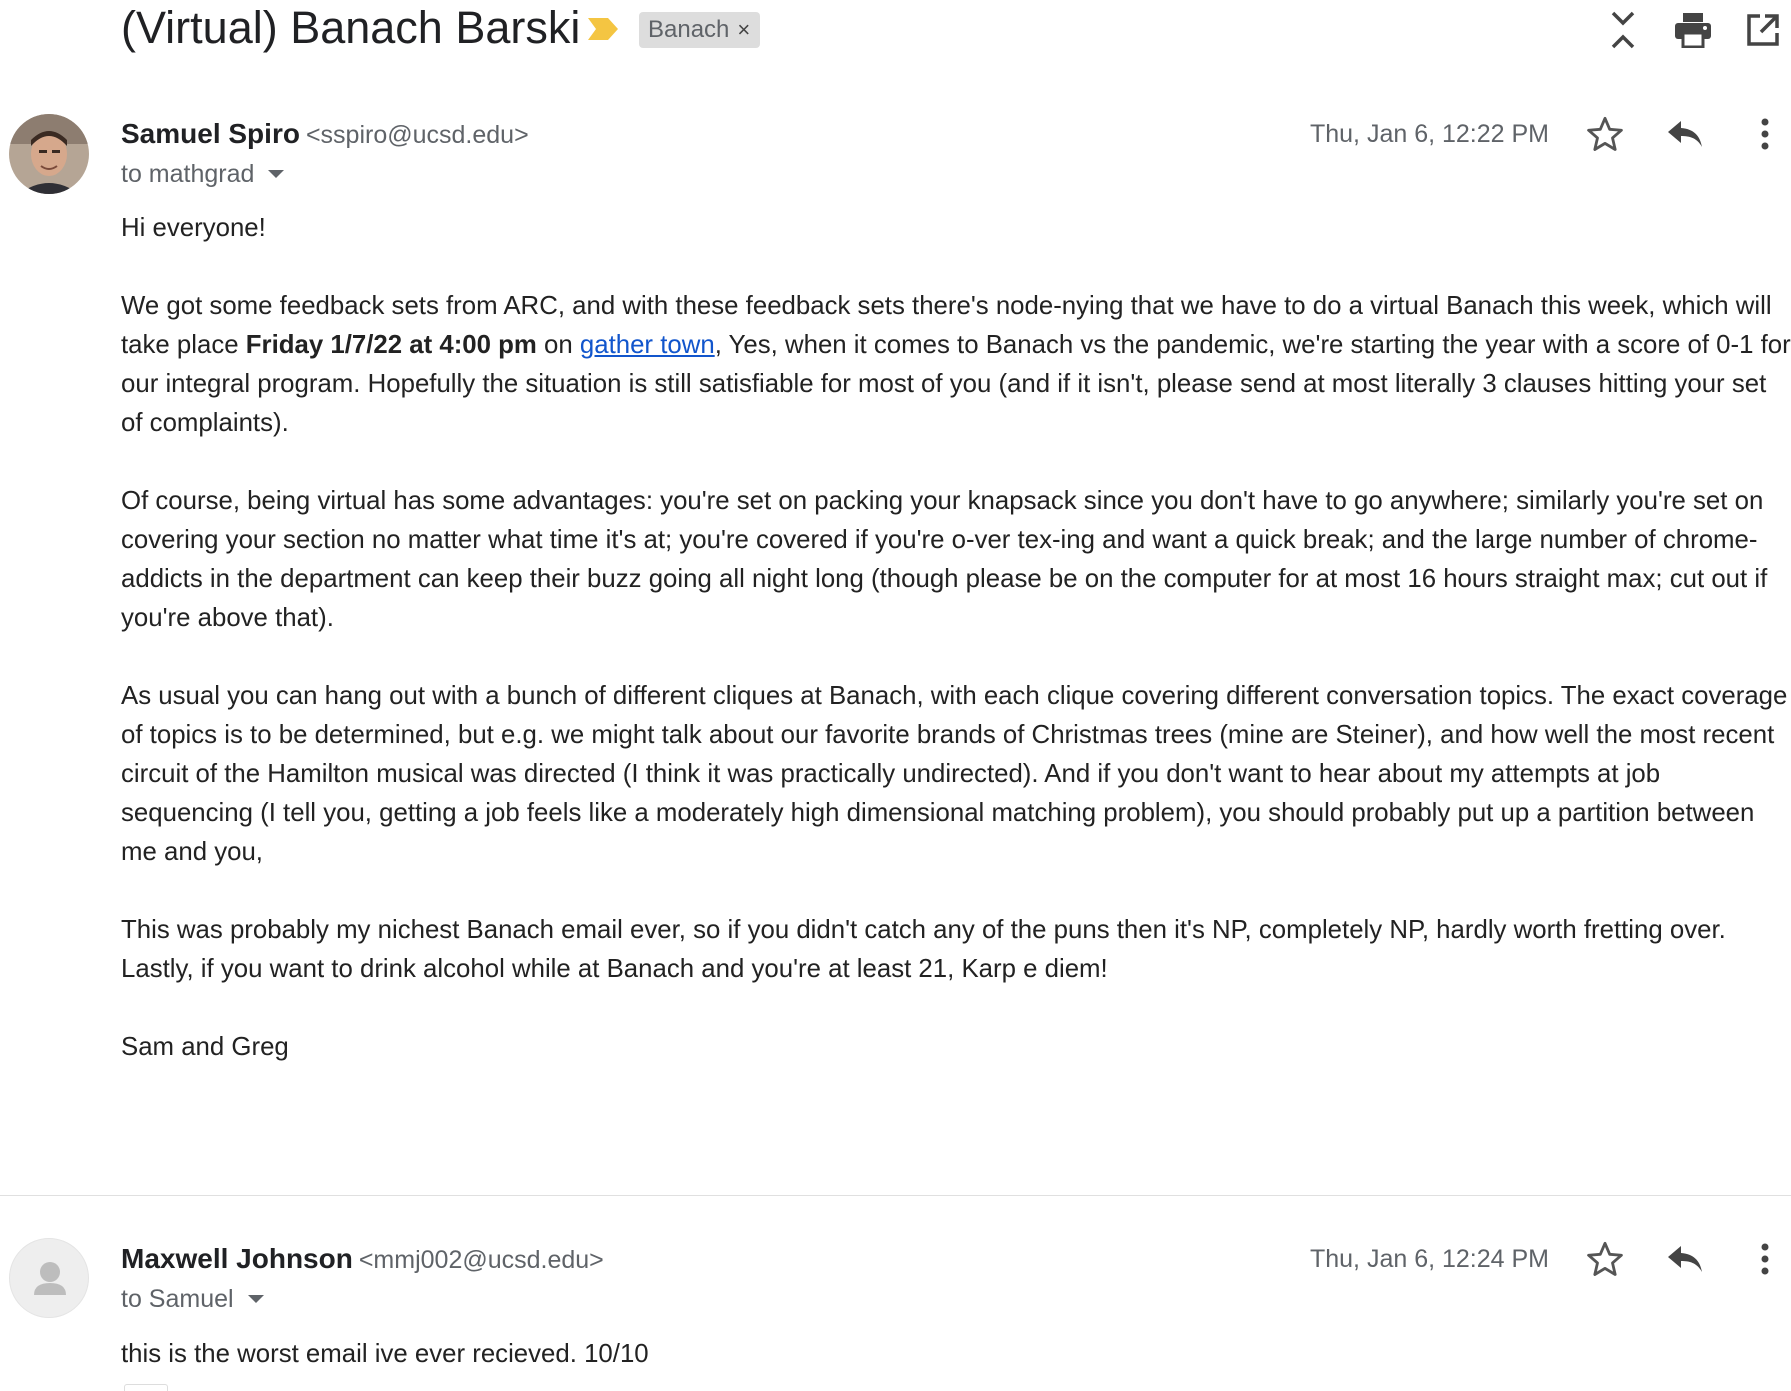 The width and height of the screenshot is (1791, 1391). I want to click on remove-label-icon: ×, so click(743, 30).